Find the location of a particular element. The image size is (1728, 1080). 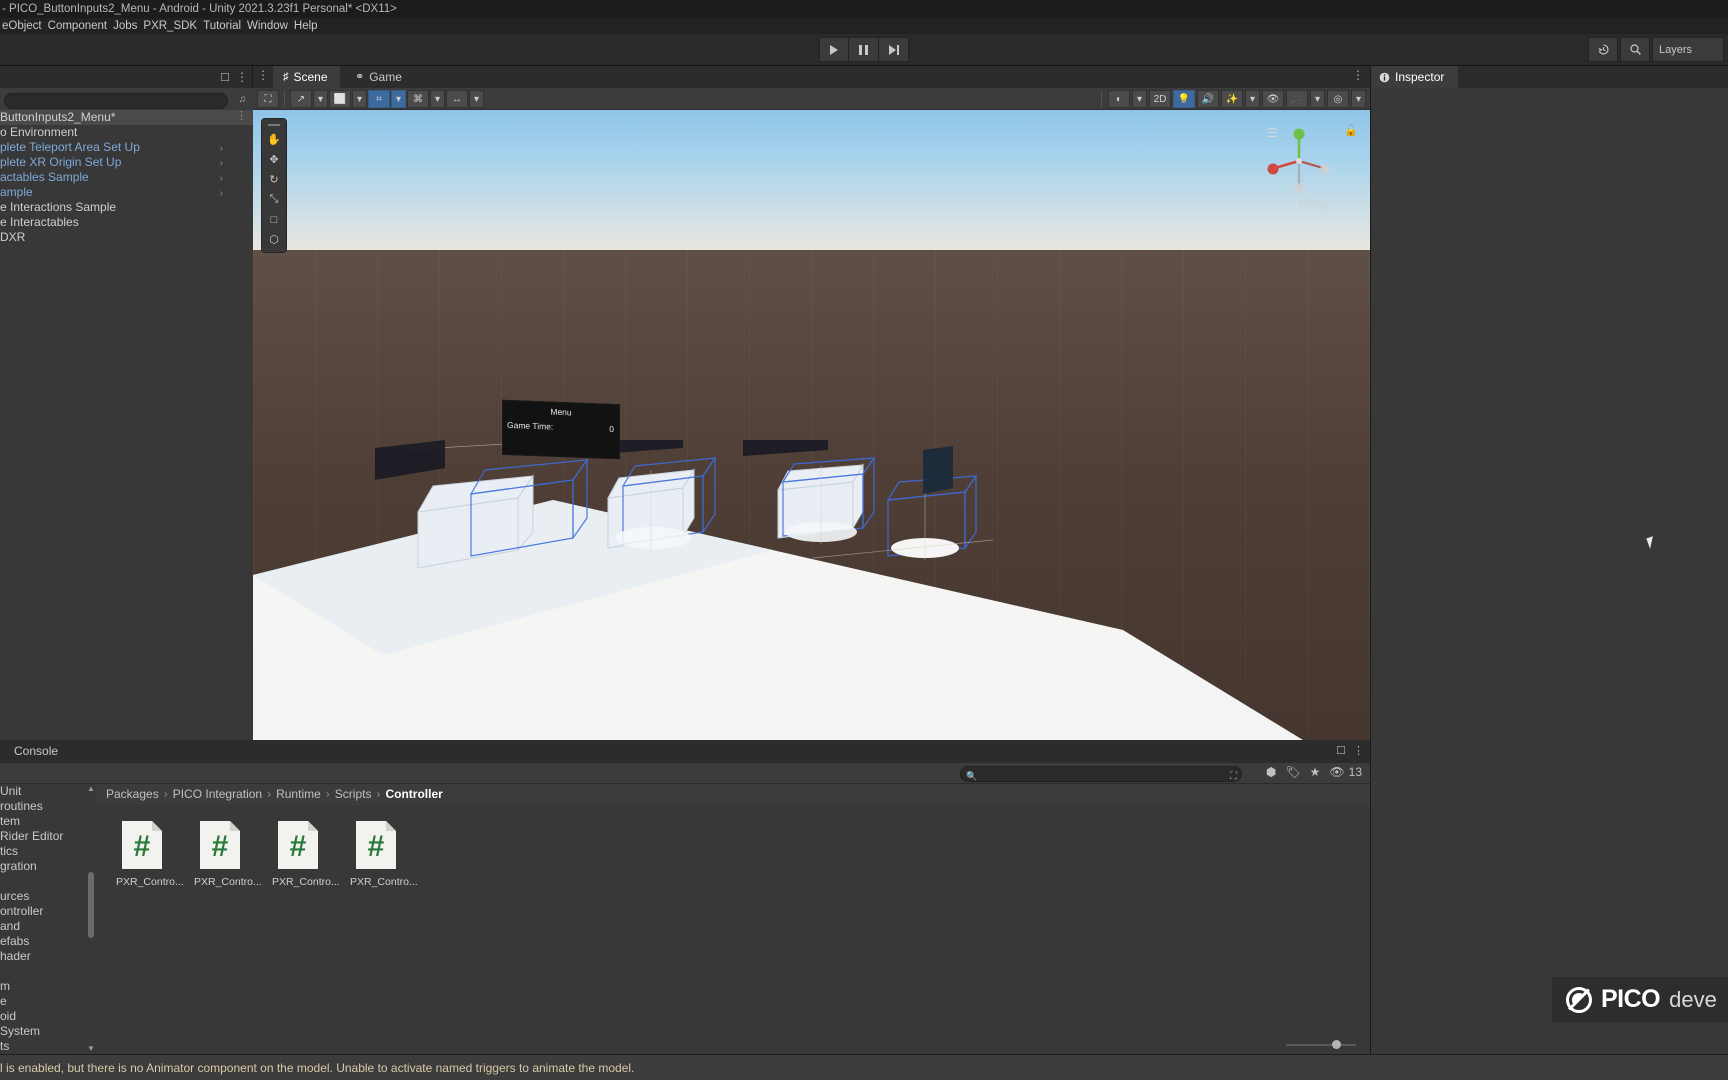

scale-tool: ⤡ is located at coordinates (274, 199).